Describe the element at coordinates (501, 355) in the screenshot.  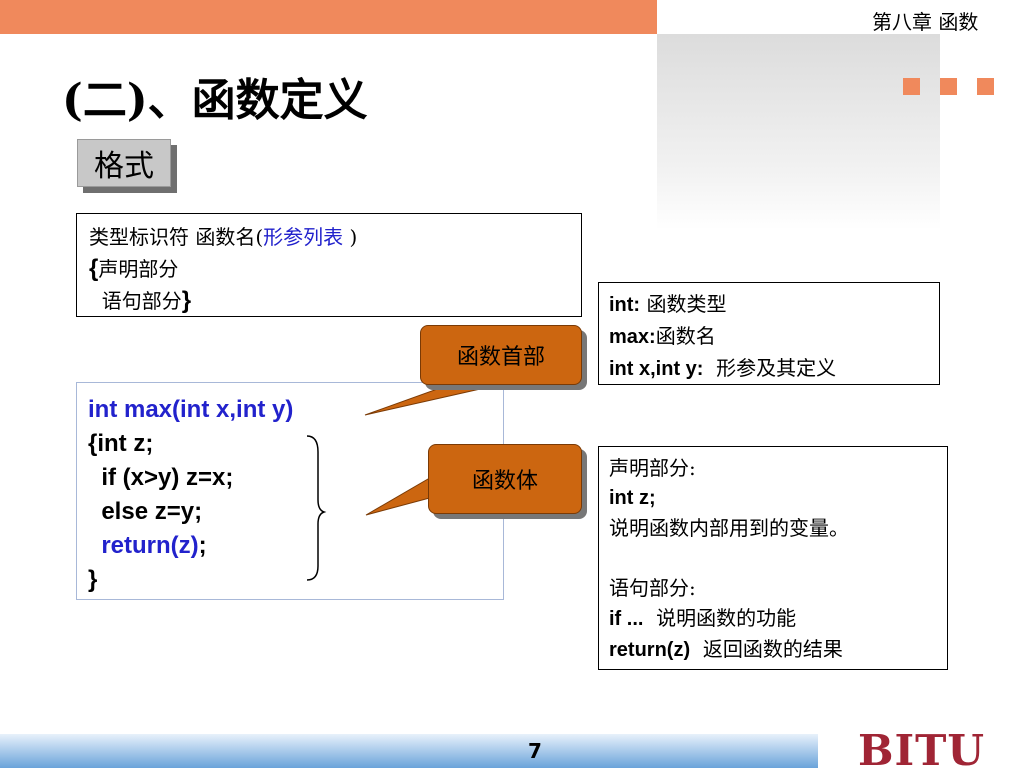
I see `function-header-callout: 函数首部` at that location.